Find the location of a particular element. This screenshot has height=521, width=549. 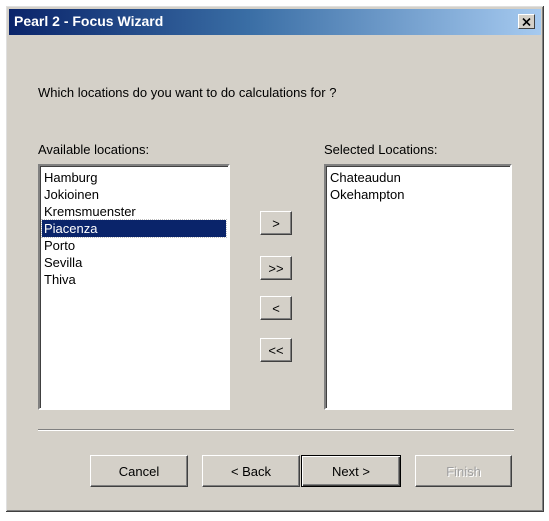

next-button: Next > is located at coordinates (351, 471).